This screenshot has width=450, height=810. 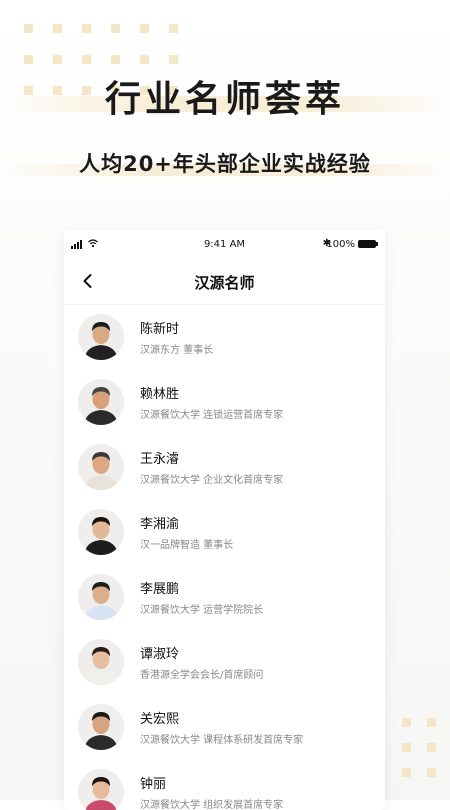 What do you see at coordinates (224, 727) in the screenshot?
I see `teacher-row: 关宏熙汉源餐饮大学 课程体系研发首席专家` at bounding box center [224, 727].